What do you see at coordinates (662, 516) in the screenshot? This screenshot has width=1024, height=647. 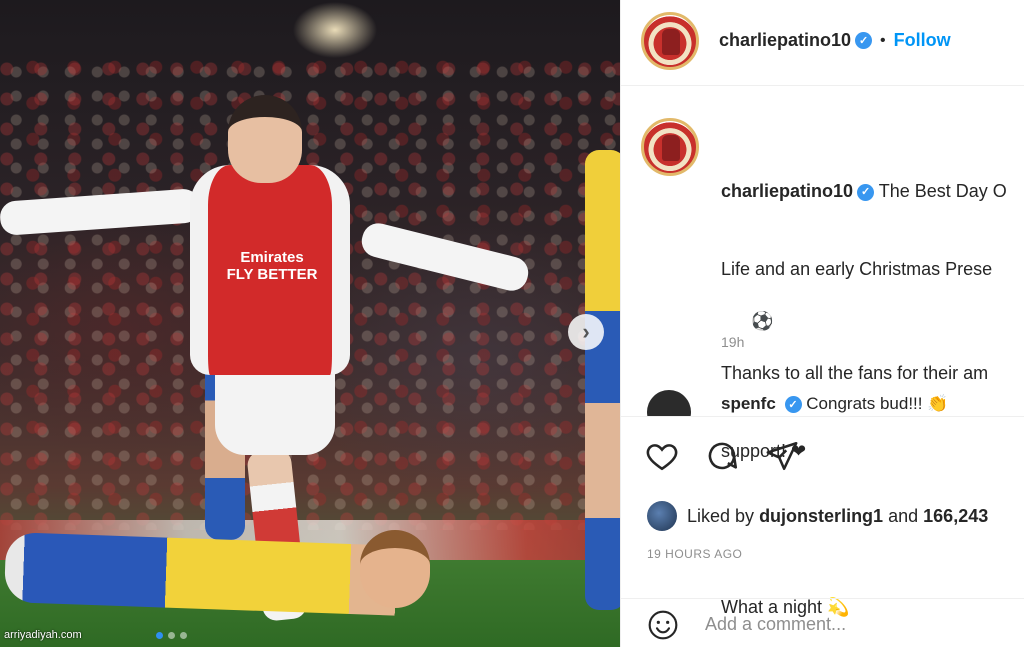 I see `likes-avatar` at bounding box center [662, 516].